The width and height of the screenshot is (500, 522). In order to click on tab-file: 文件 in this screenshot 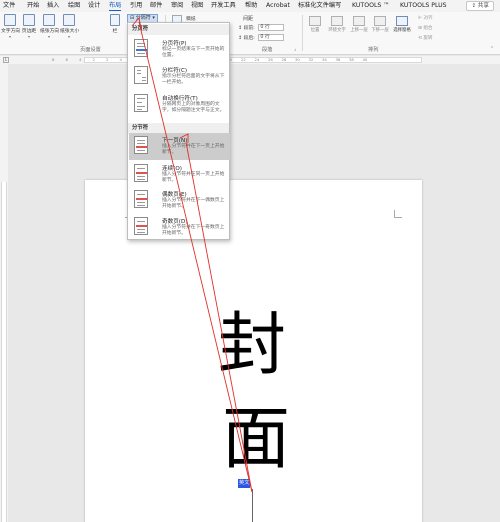, I will do `click(9, 6)`.